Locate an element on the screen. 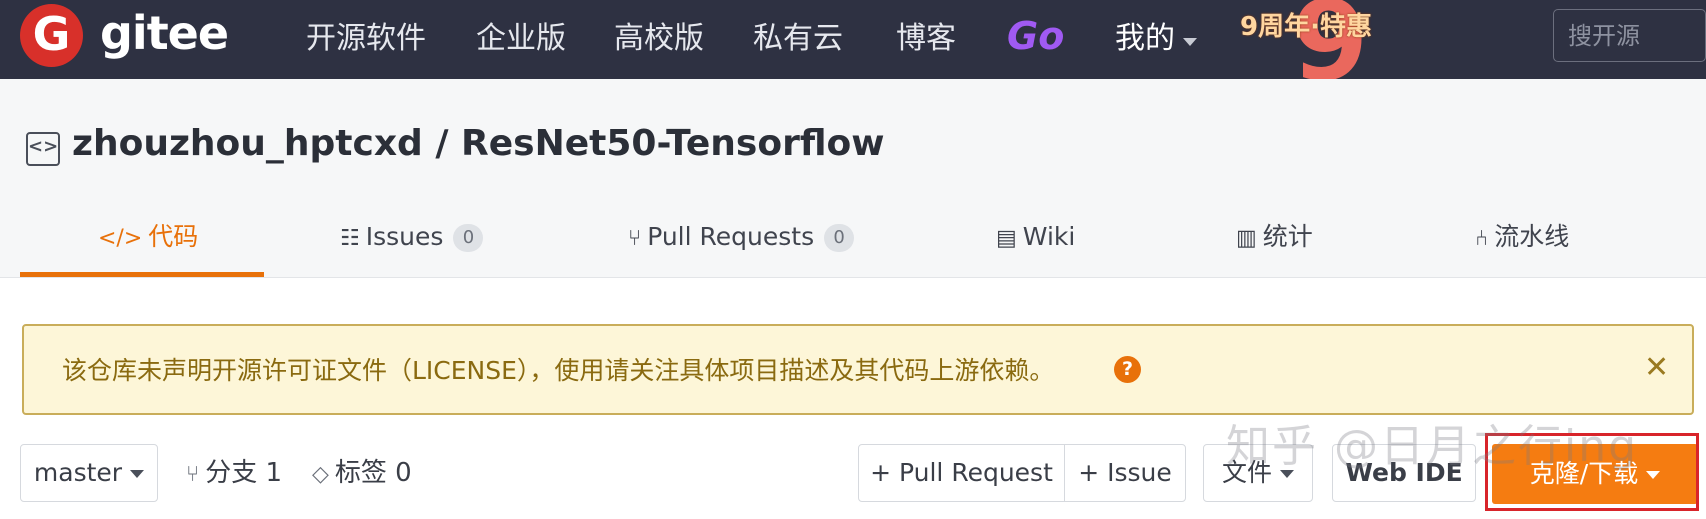 The width and height of the screenshot is (1706, 519). book-icon: ▤ is located at coordinates (1006, 238).